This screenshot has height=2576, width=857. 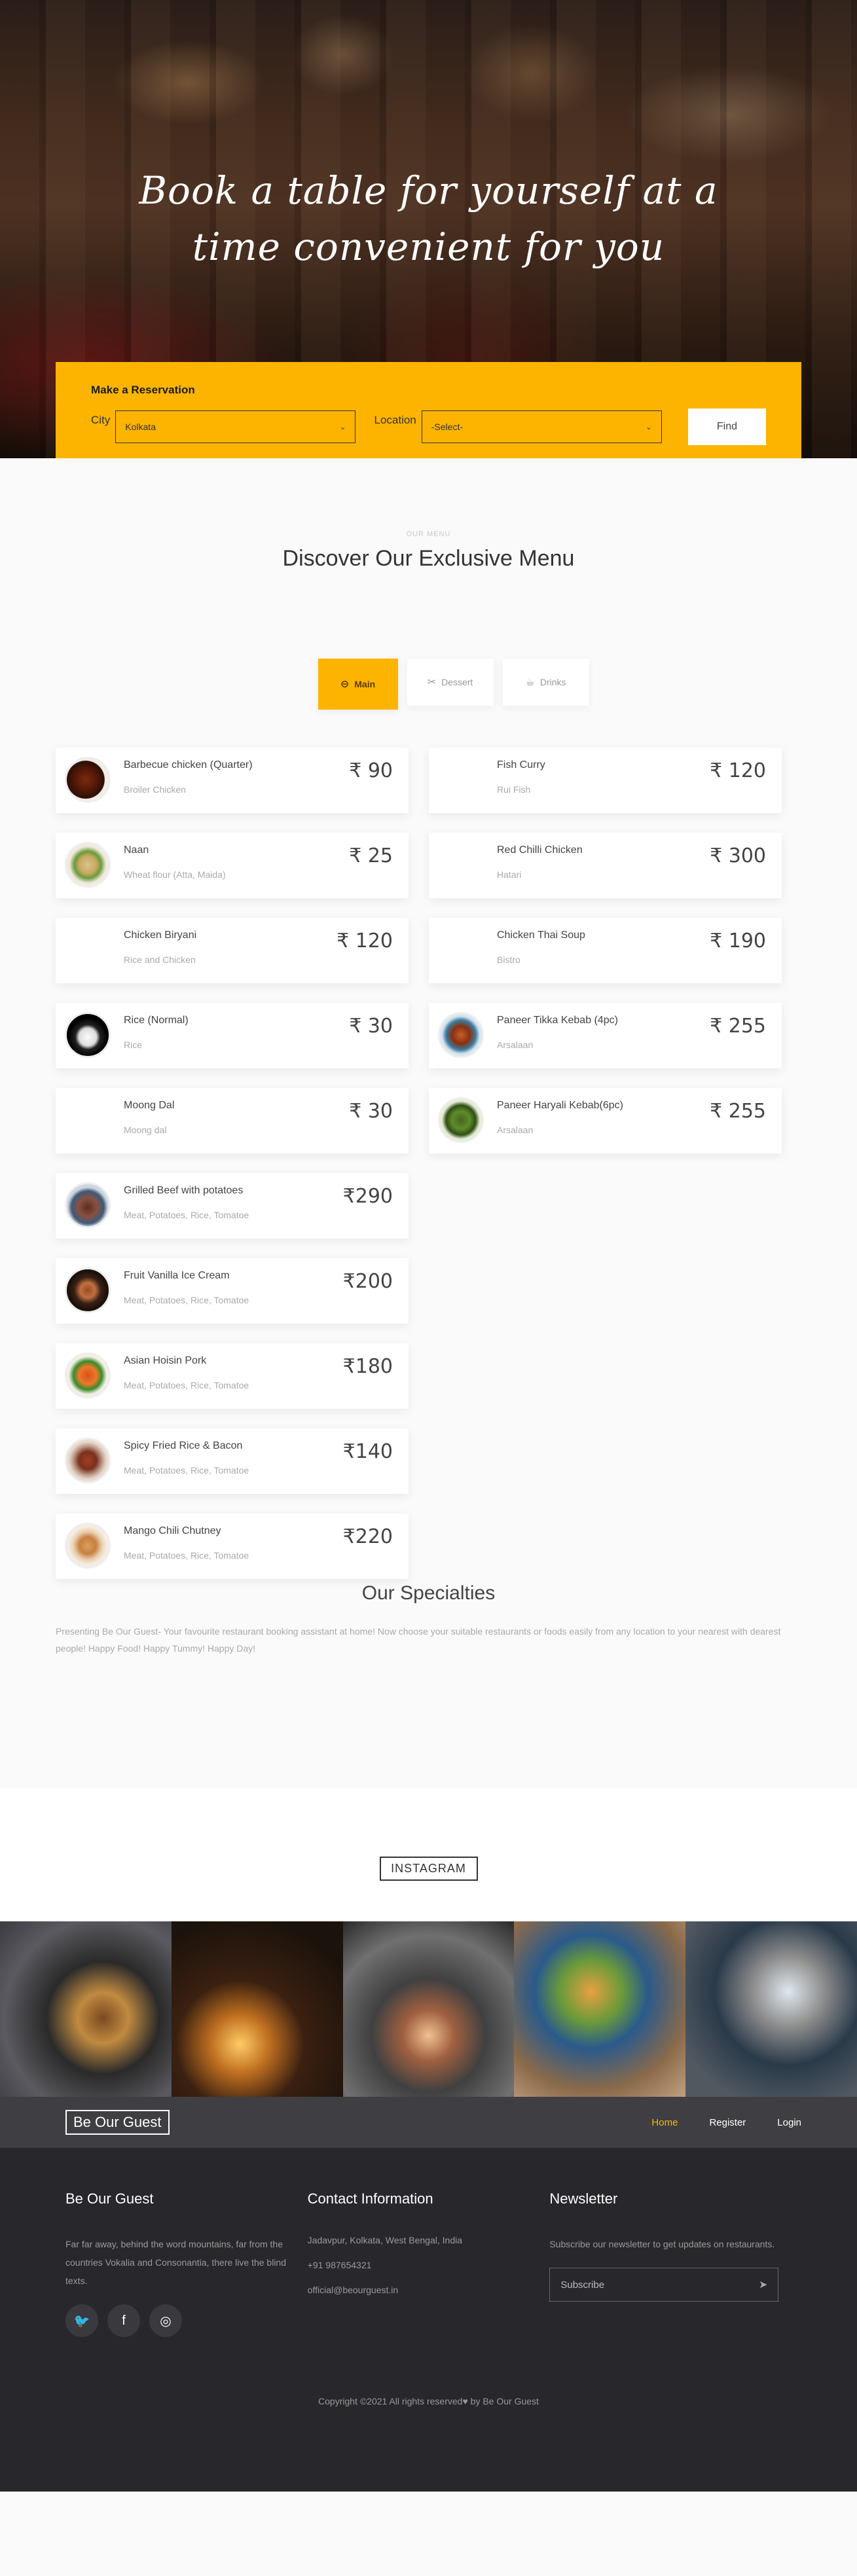 I want to click on menu-item: Chicken Thai Soup Bistro ₹ 190, so click(x=605, y=950).